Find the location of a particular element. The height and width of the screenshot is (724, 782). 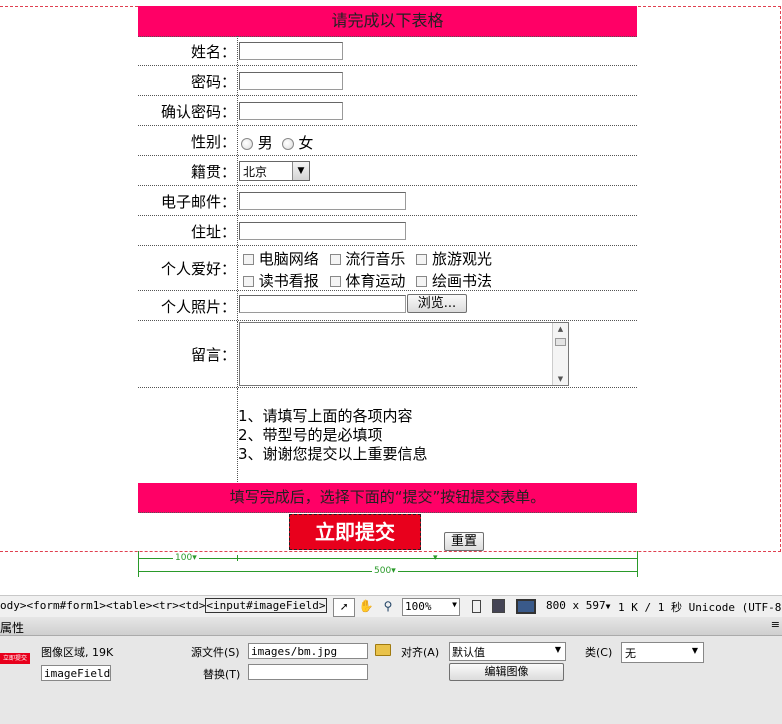

reset-button: 重置 is located at coordinates (464, 541).